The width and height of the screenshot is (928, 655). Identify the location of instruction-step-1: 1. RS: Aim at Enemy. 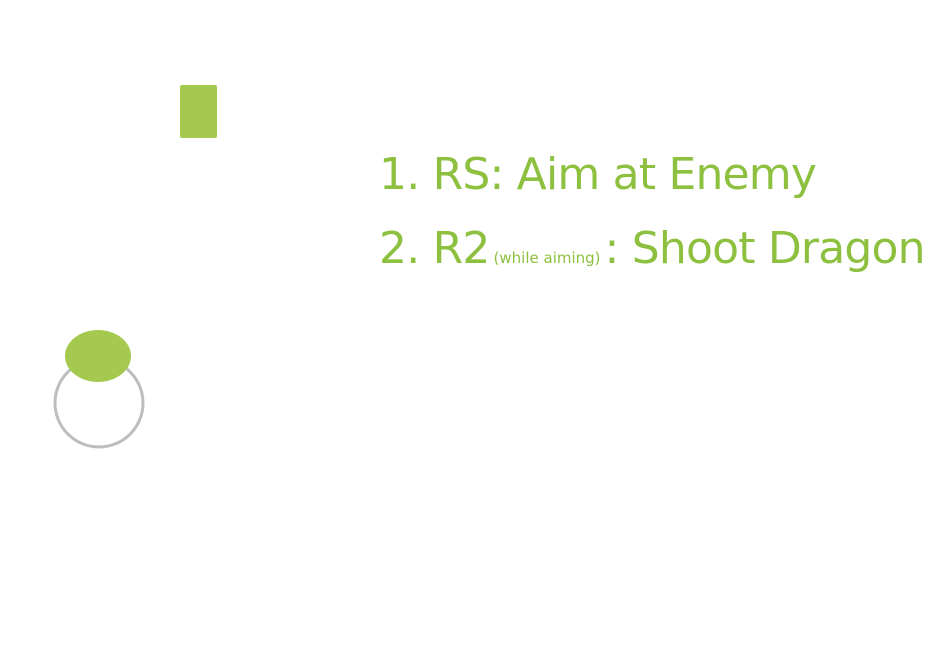
(598, 174).